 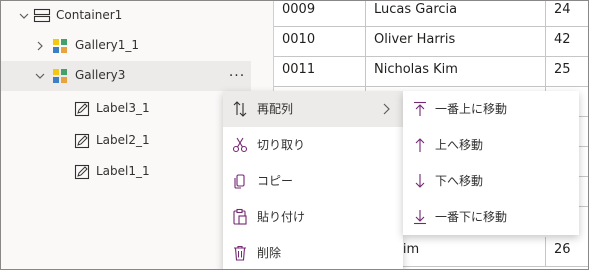 I want to click on submenu-item-label: 一番下に移動, so click(x=471, y=217).